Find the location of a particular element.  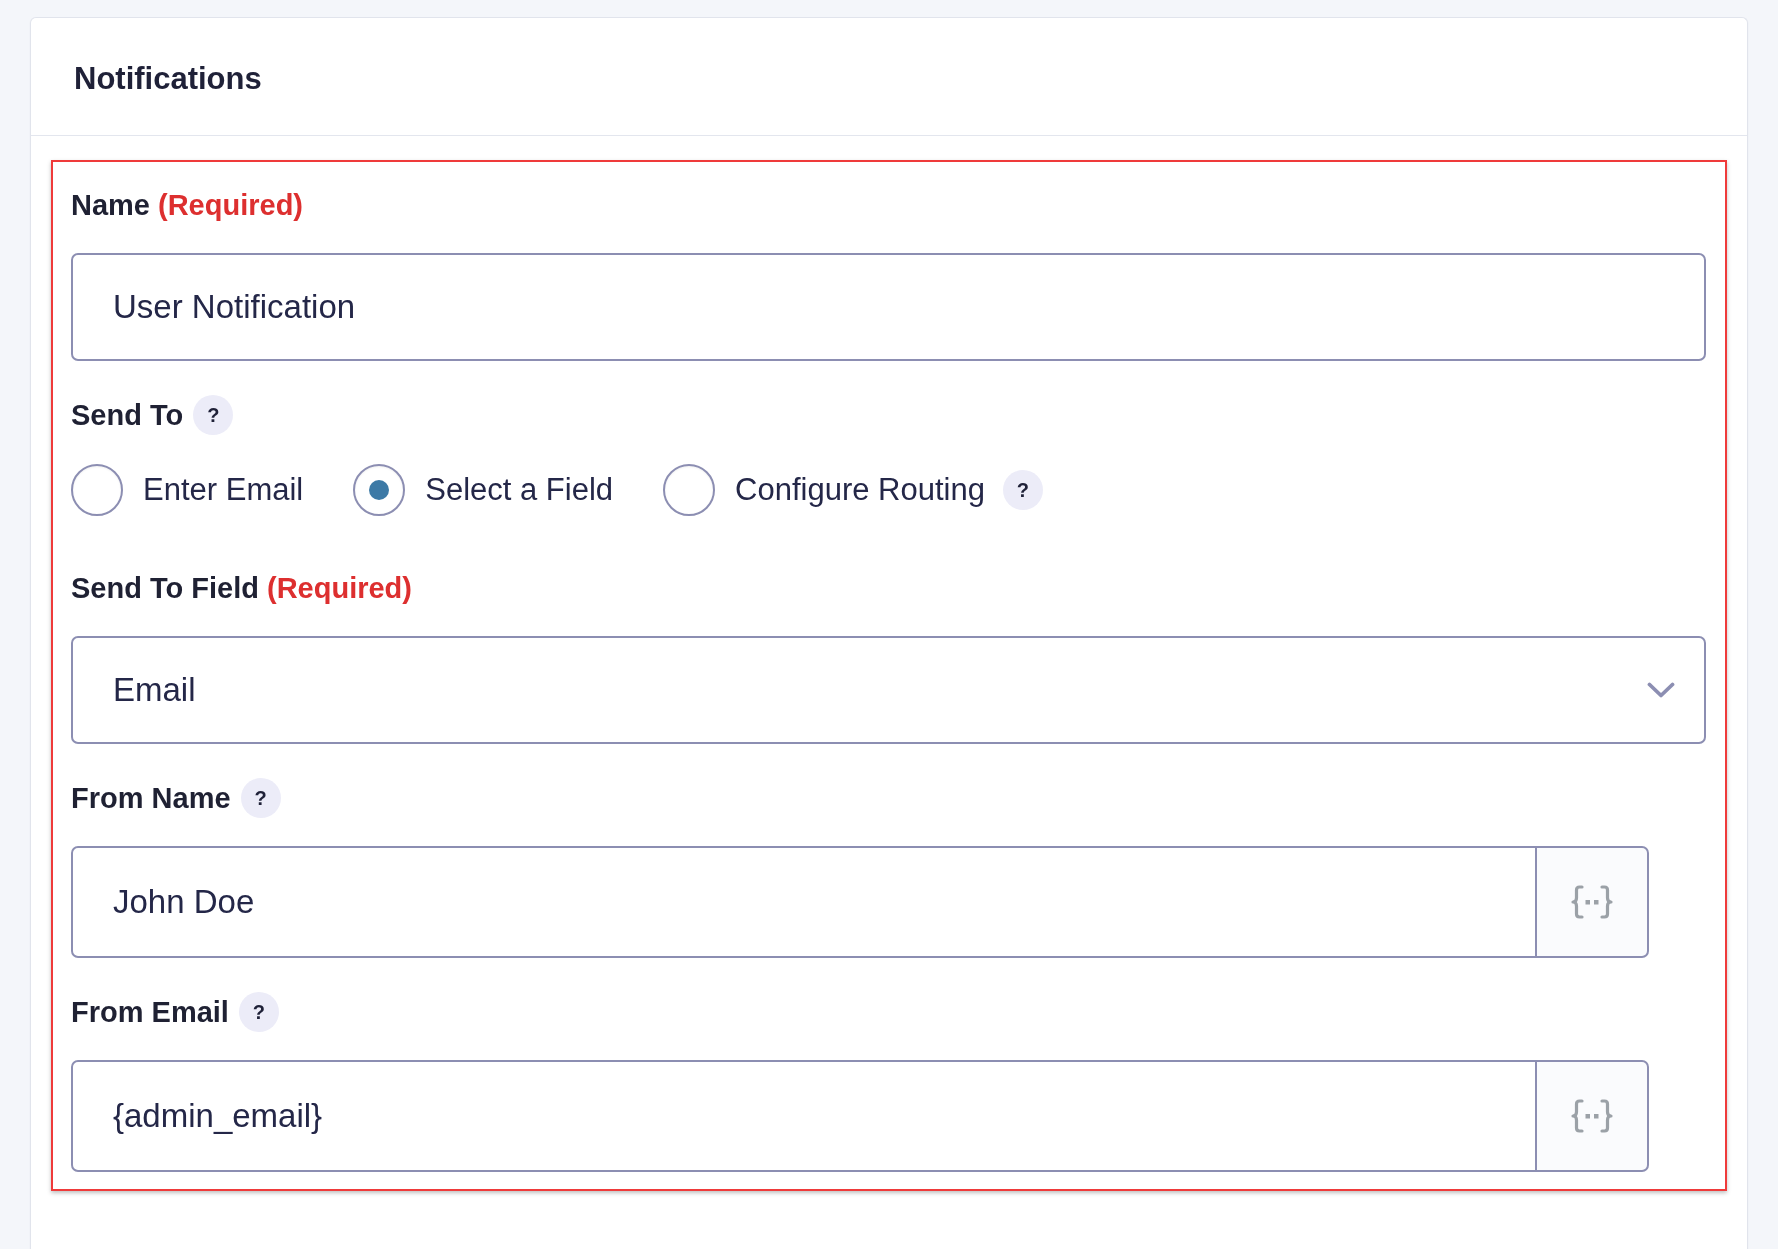

field-label: Send To Field is located at coordinates (165, 588).